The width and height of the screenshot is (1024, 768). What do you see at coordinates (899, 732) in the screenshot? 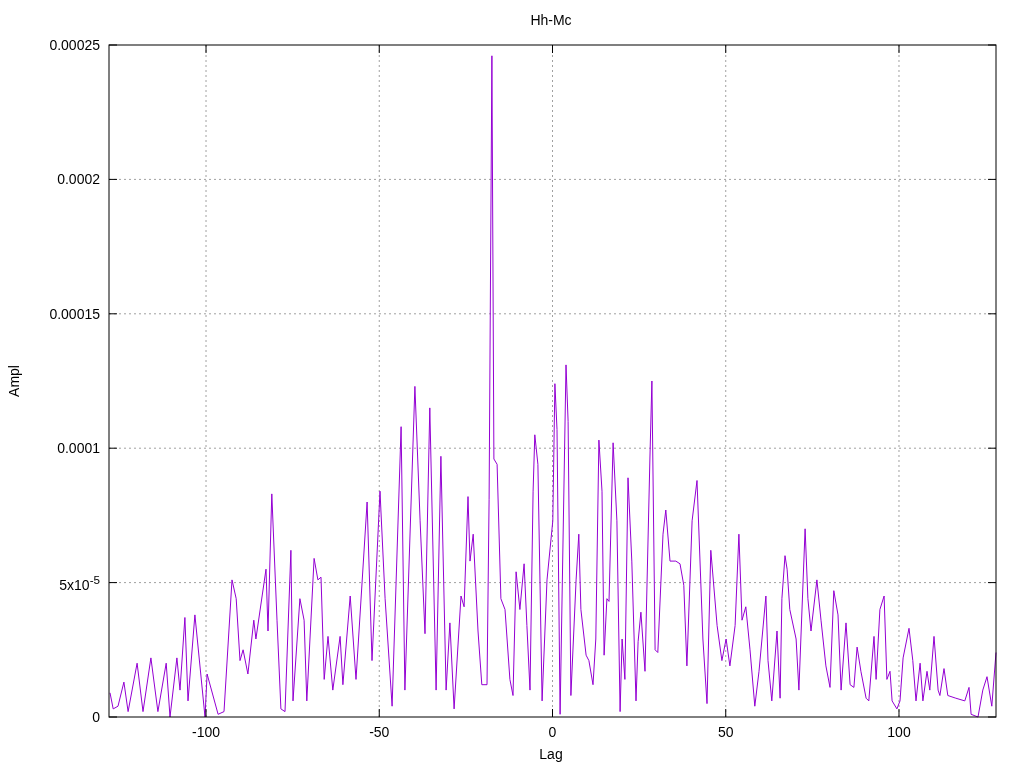
I see `tick-label: 100` at bounding box center [899, 732].